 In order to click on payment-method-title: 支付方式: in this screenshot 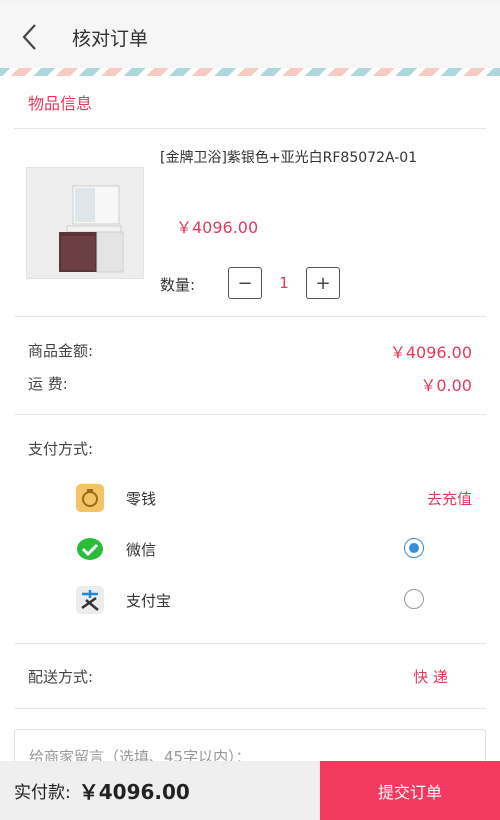, I will do `click(61, 449)`.